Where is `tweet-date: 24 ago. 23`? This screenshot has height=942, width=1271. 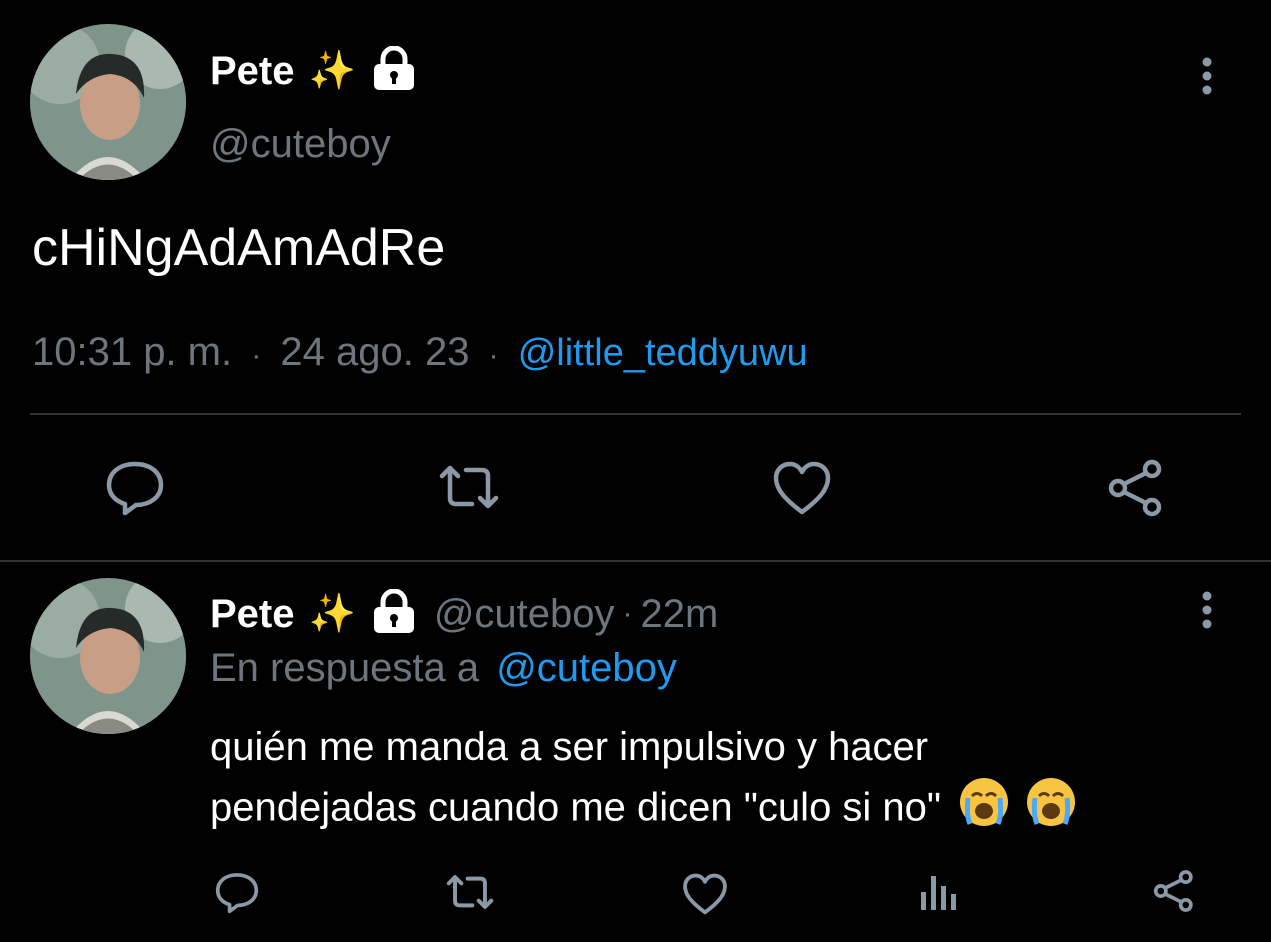
tweet-date: 24 ago. 23 is located at coordinates (374, 352).